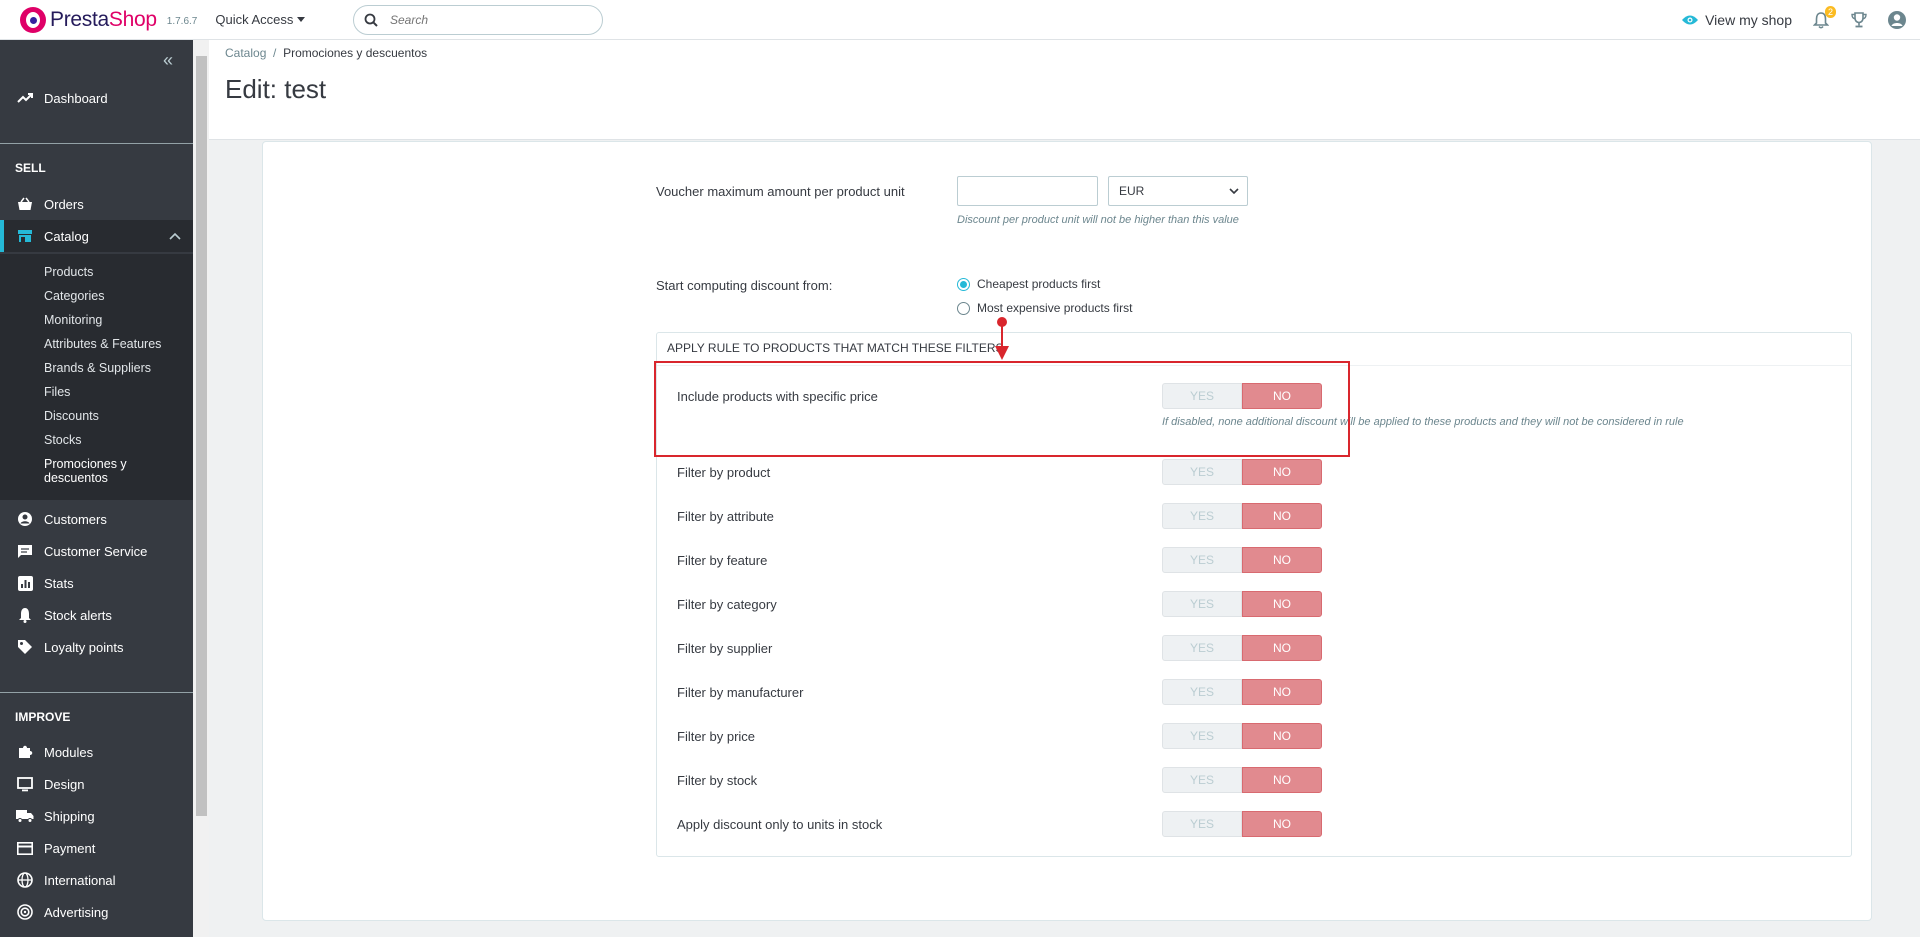  I want to click on sidebar-item-advertising: Advertising, so click(96, 912).